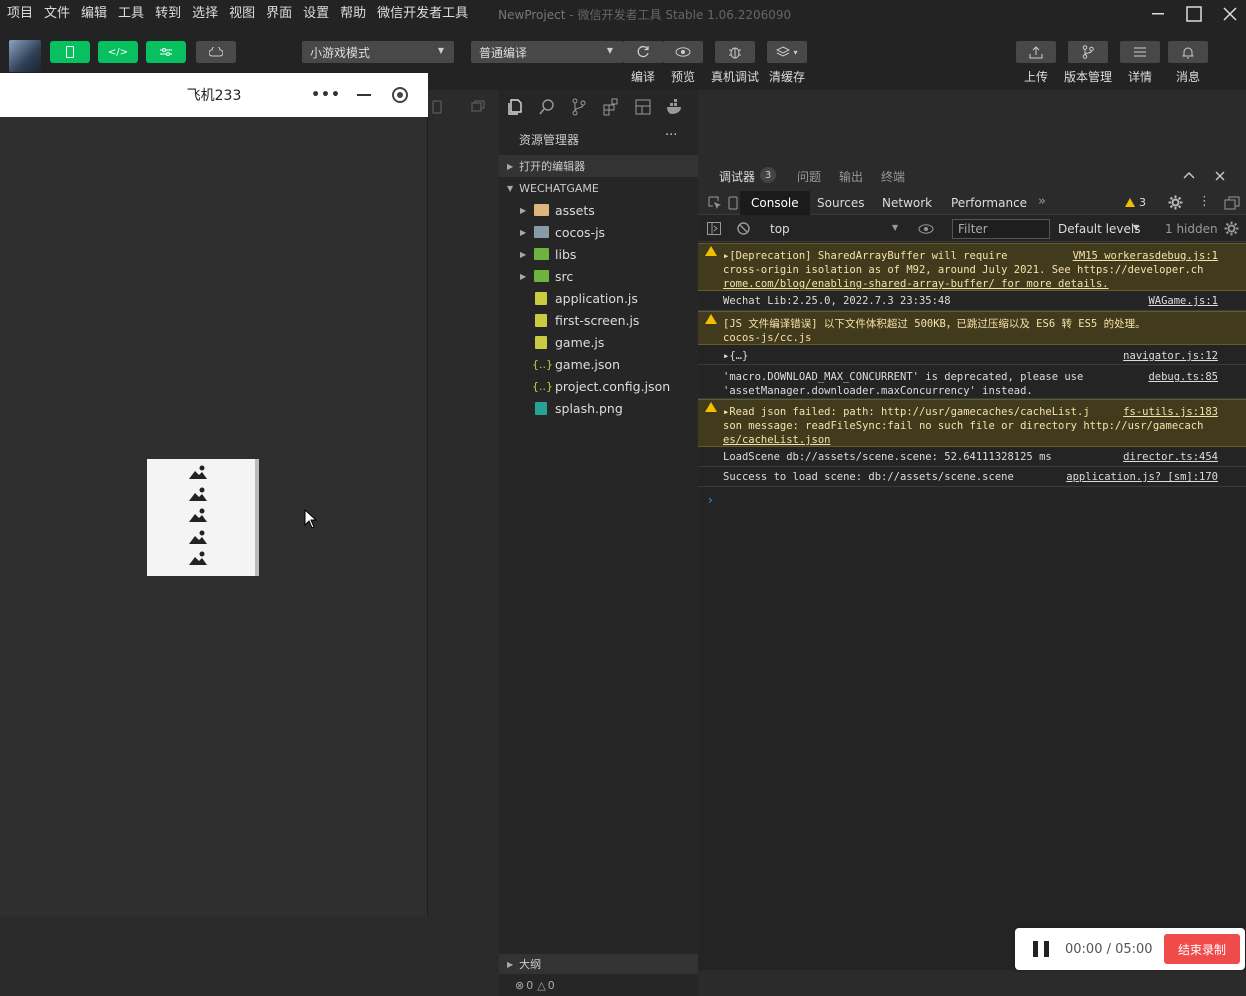 This screenshot has width=1246, height=996. What do you see at coordinates (598, 364) in the screenshot?
I see `tree-item-game-json: {..} game.json` at bounding box center [598, 364].